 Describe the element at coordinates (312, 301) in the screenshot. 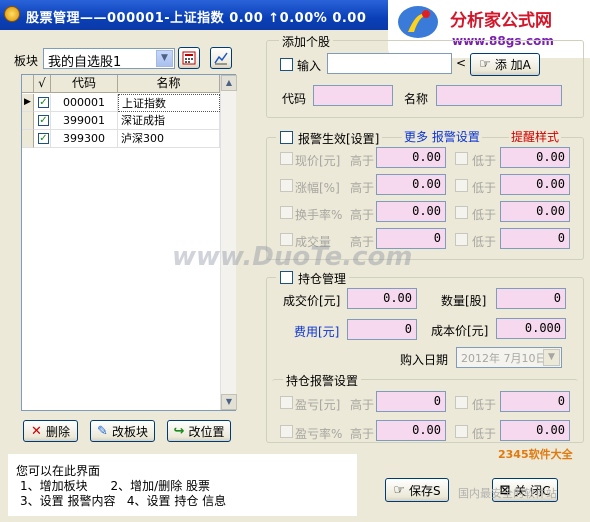

I see `trade-price-label: 成交价[元]` at that location.